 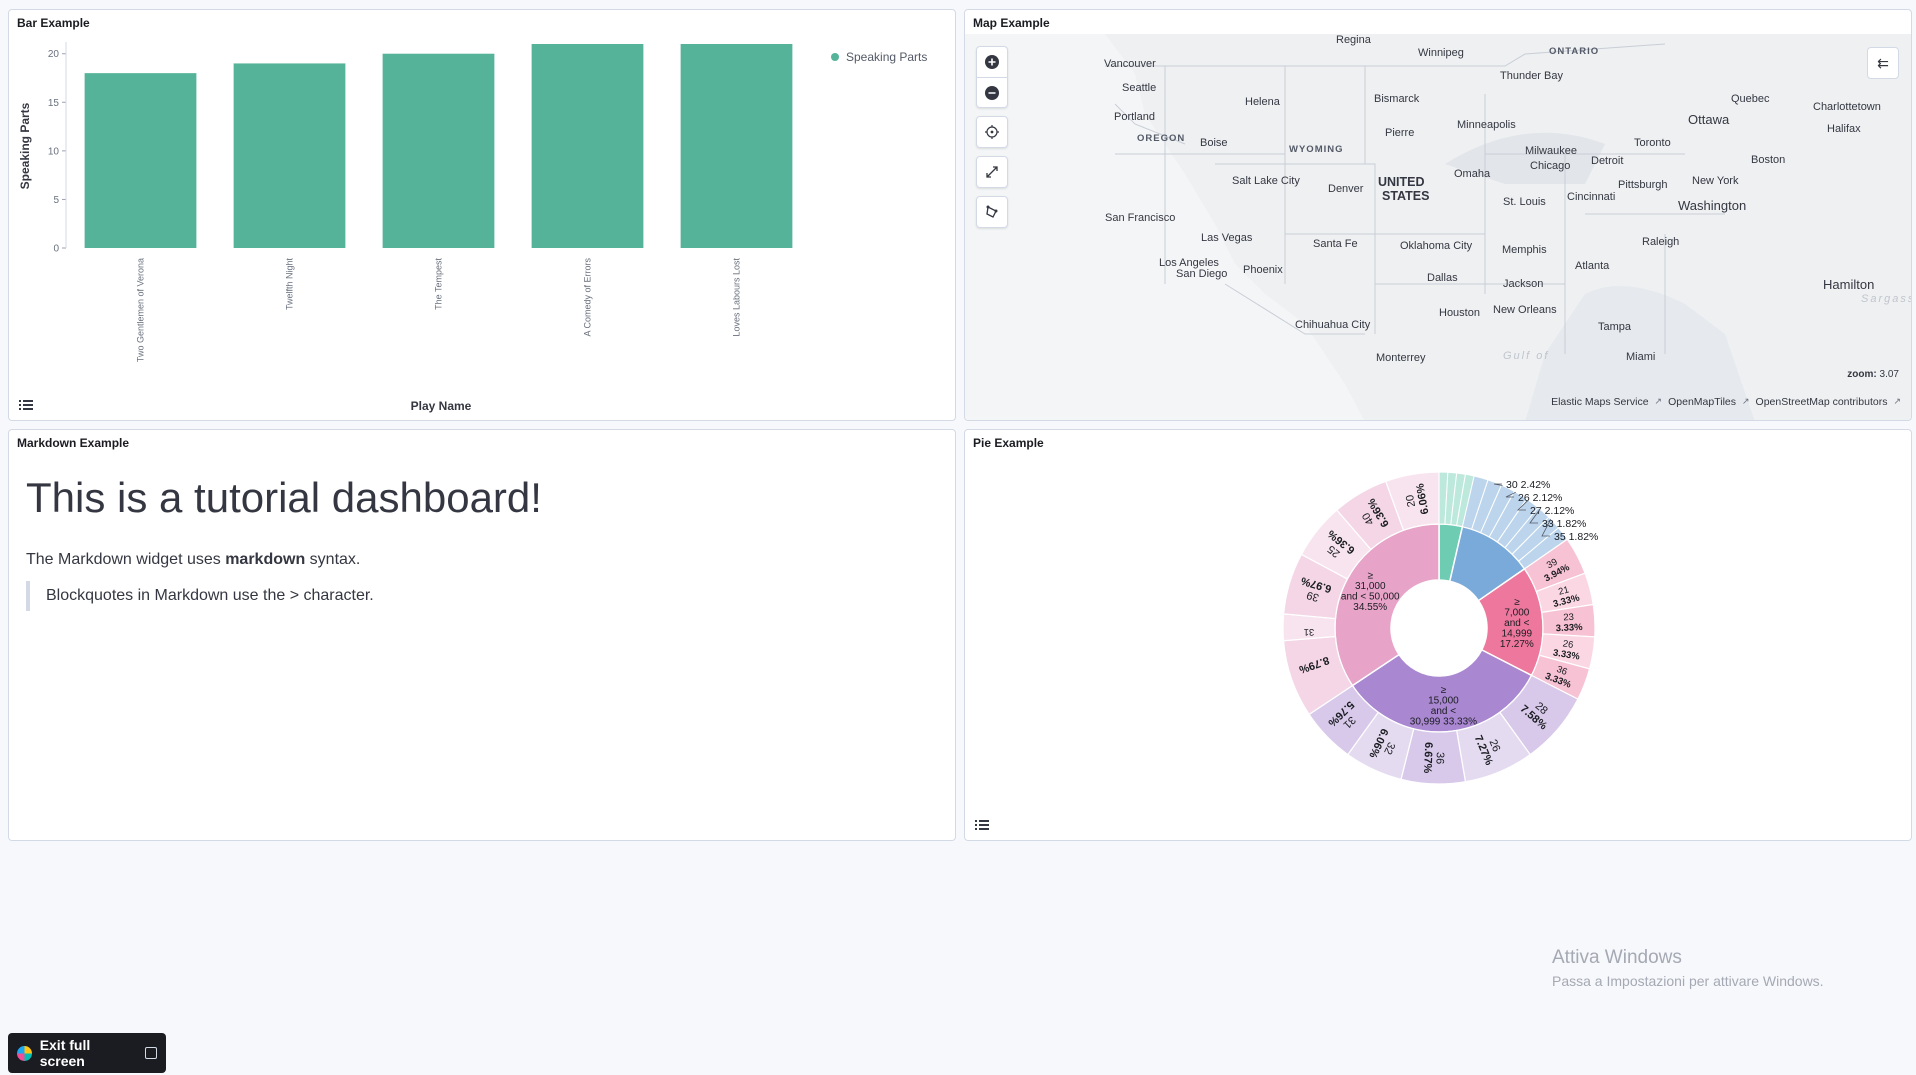 What do you see at coordinates (1750, 99) in the screenshot?
I see `map-label: Quebec` at bounding box center [1750, 99].